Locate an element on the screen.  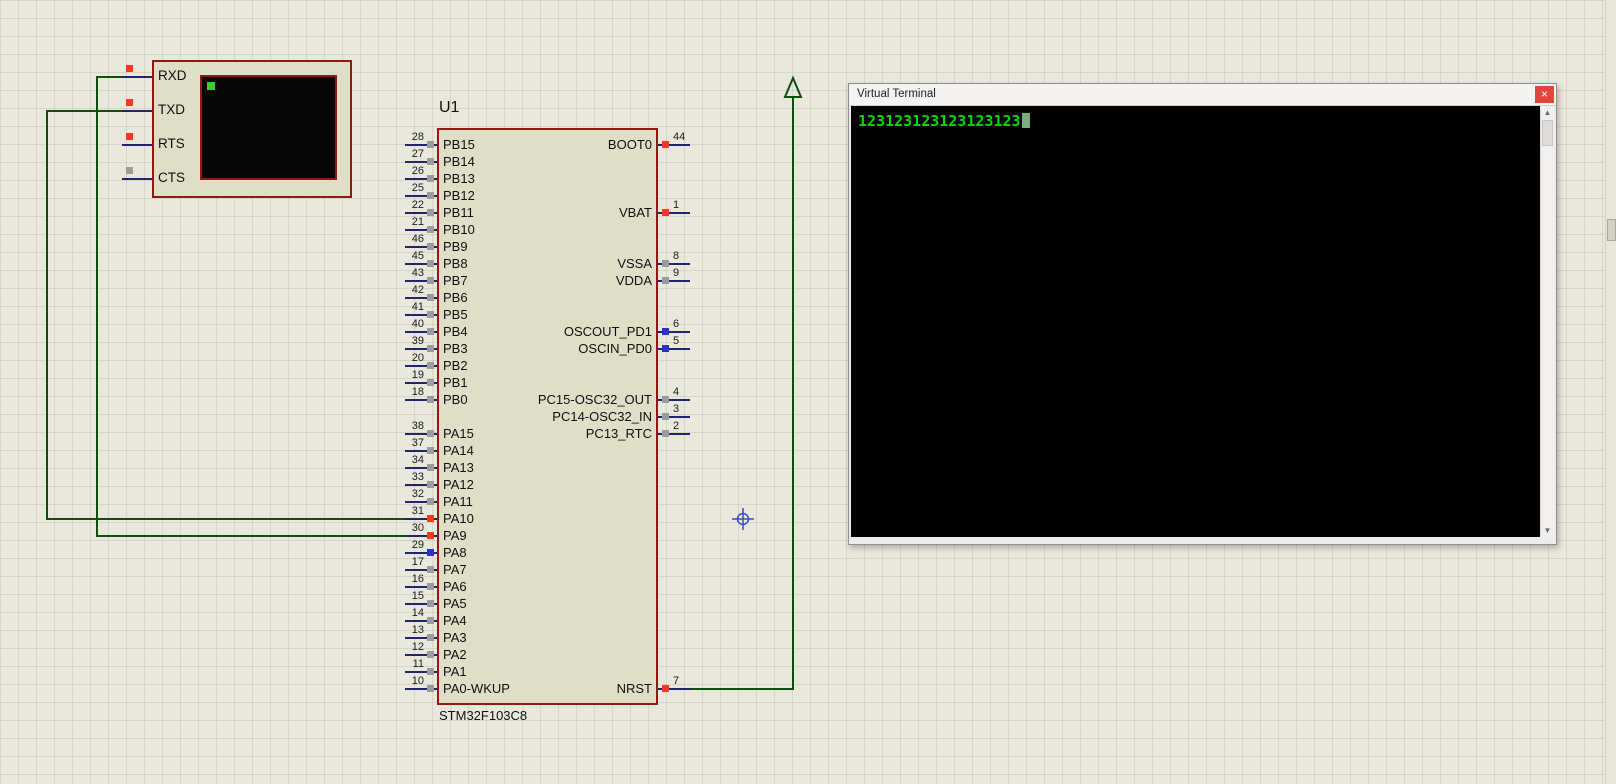
mcu-pin-state-PB3 is located at coordinates (430, 348).